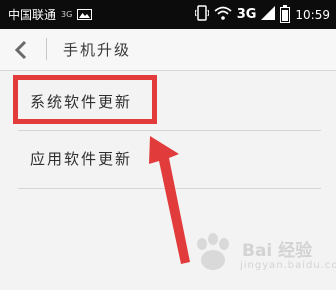  I want to click on watermark-text: Bai 经验, so click(277, 251).